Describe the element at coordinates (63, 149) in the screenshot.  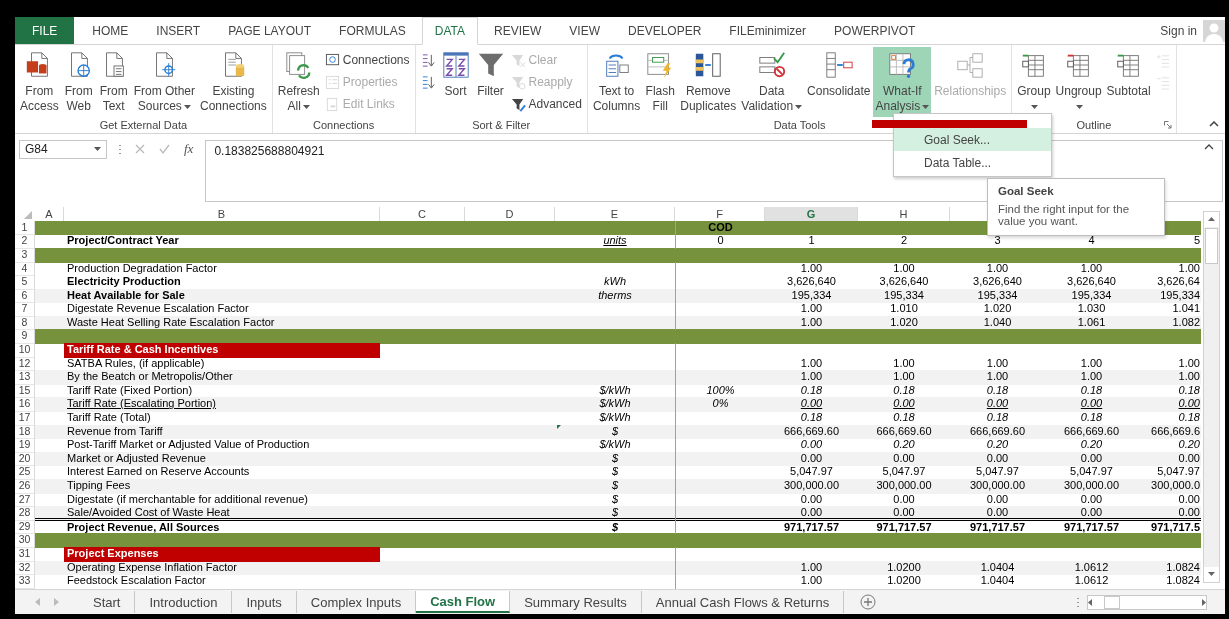
I see `name-box: G84` at that location.